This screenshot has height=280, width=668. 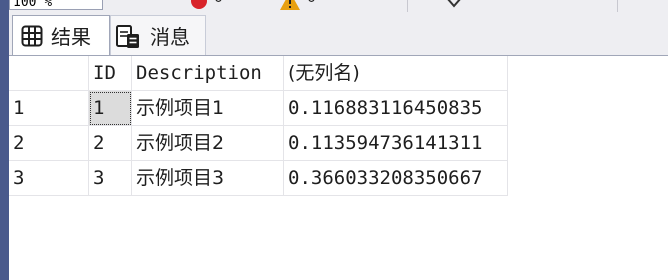 I want to click on error-count: 0, so click(x=218, y=3).